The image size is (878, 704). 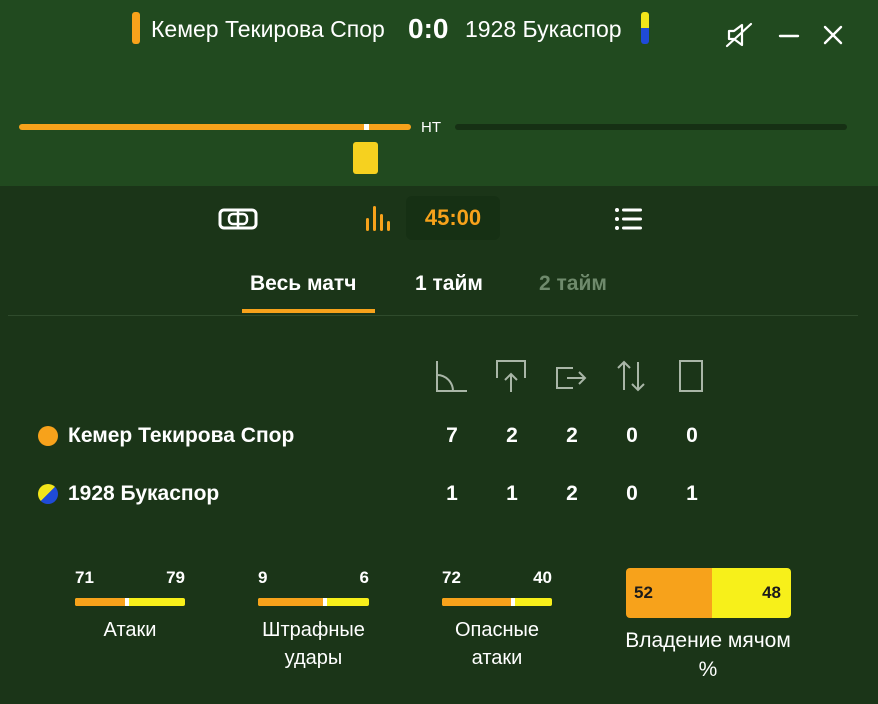 I want to click on period-tabs: Весь матч 1 тайм 2 тайм, so click(x=439, y=290).